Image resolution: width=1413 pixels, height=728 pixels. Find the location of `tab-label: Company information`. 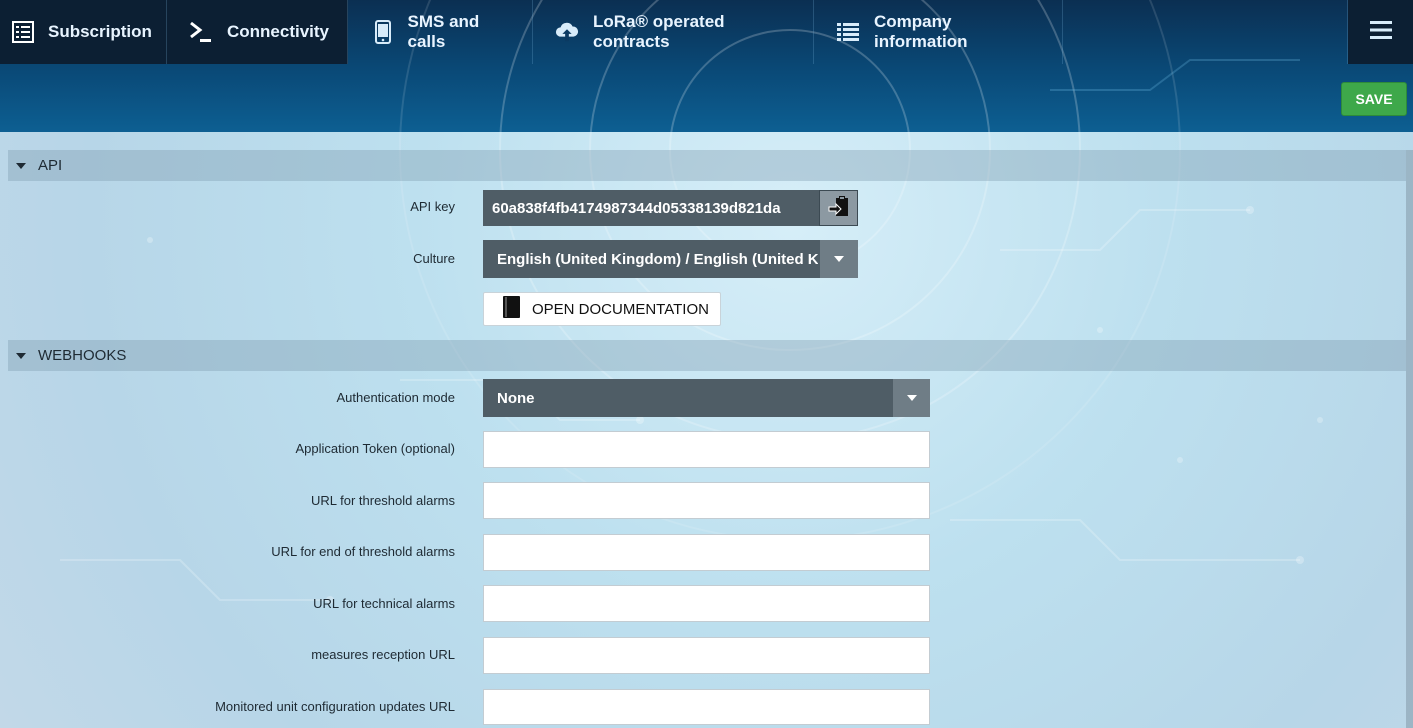

tab-label: Company information is located at coordinates (921, 31).